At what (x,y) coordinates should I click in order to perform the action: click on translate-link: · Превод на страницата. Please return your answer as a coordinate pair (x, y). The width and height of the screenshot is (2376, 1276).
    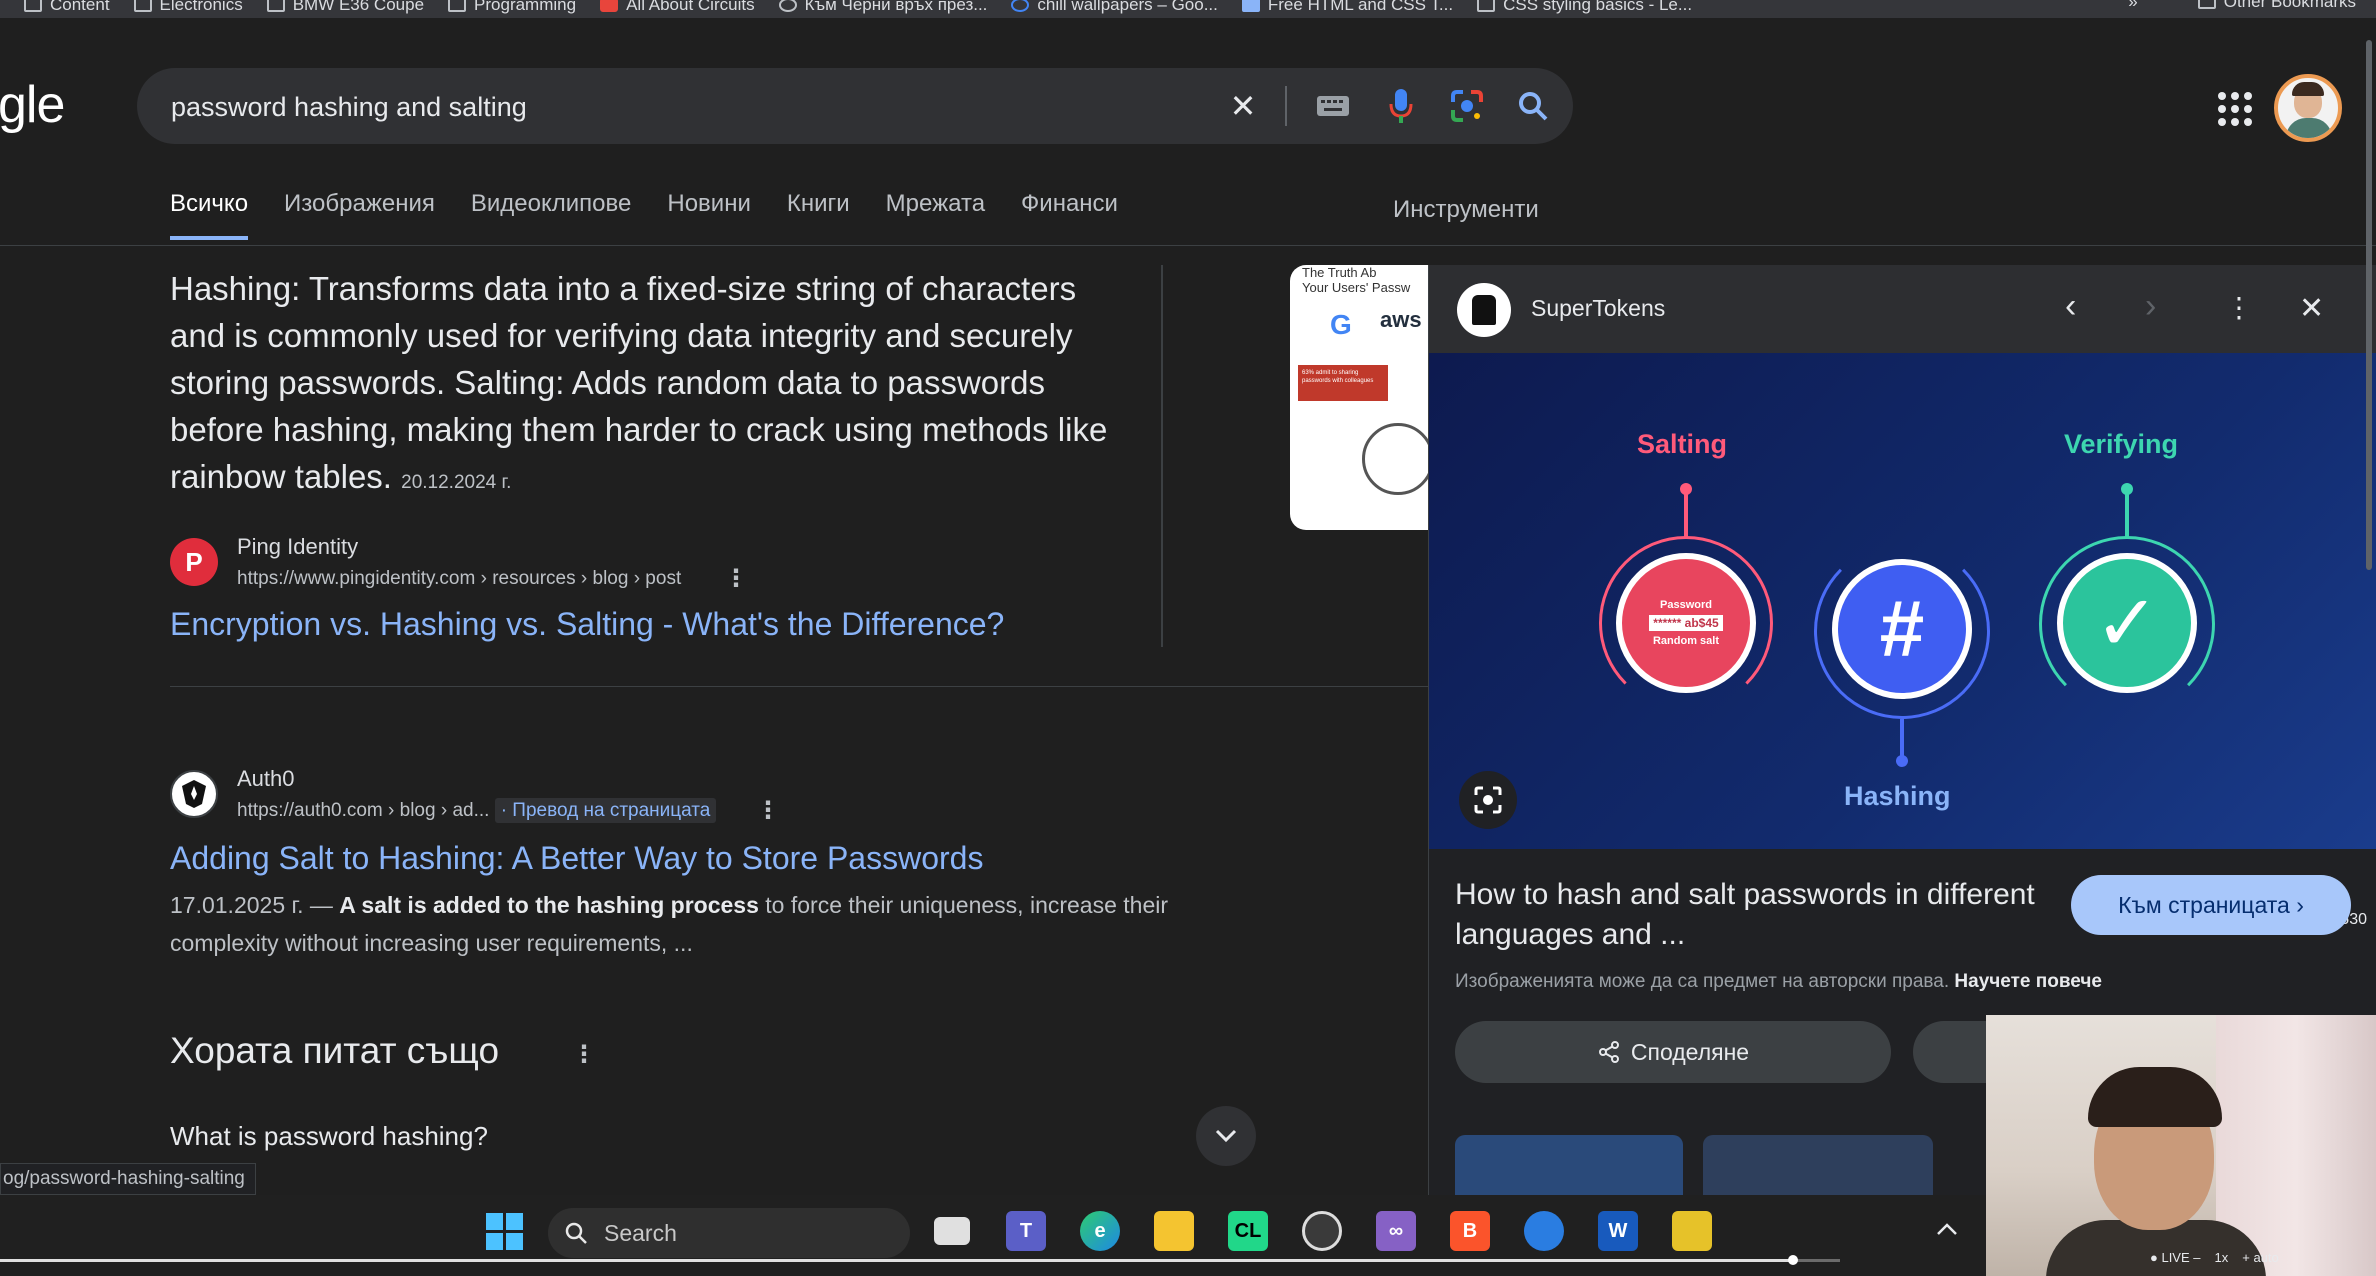
    Looking at the image, I should click on (605, 810).